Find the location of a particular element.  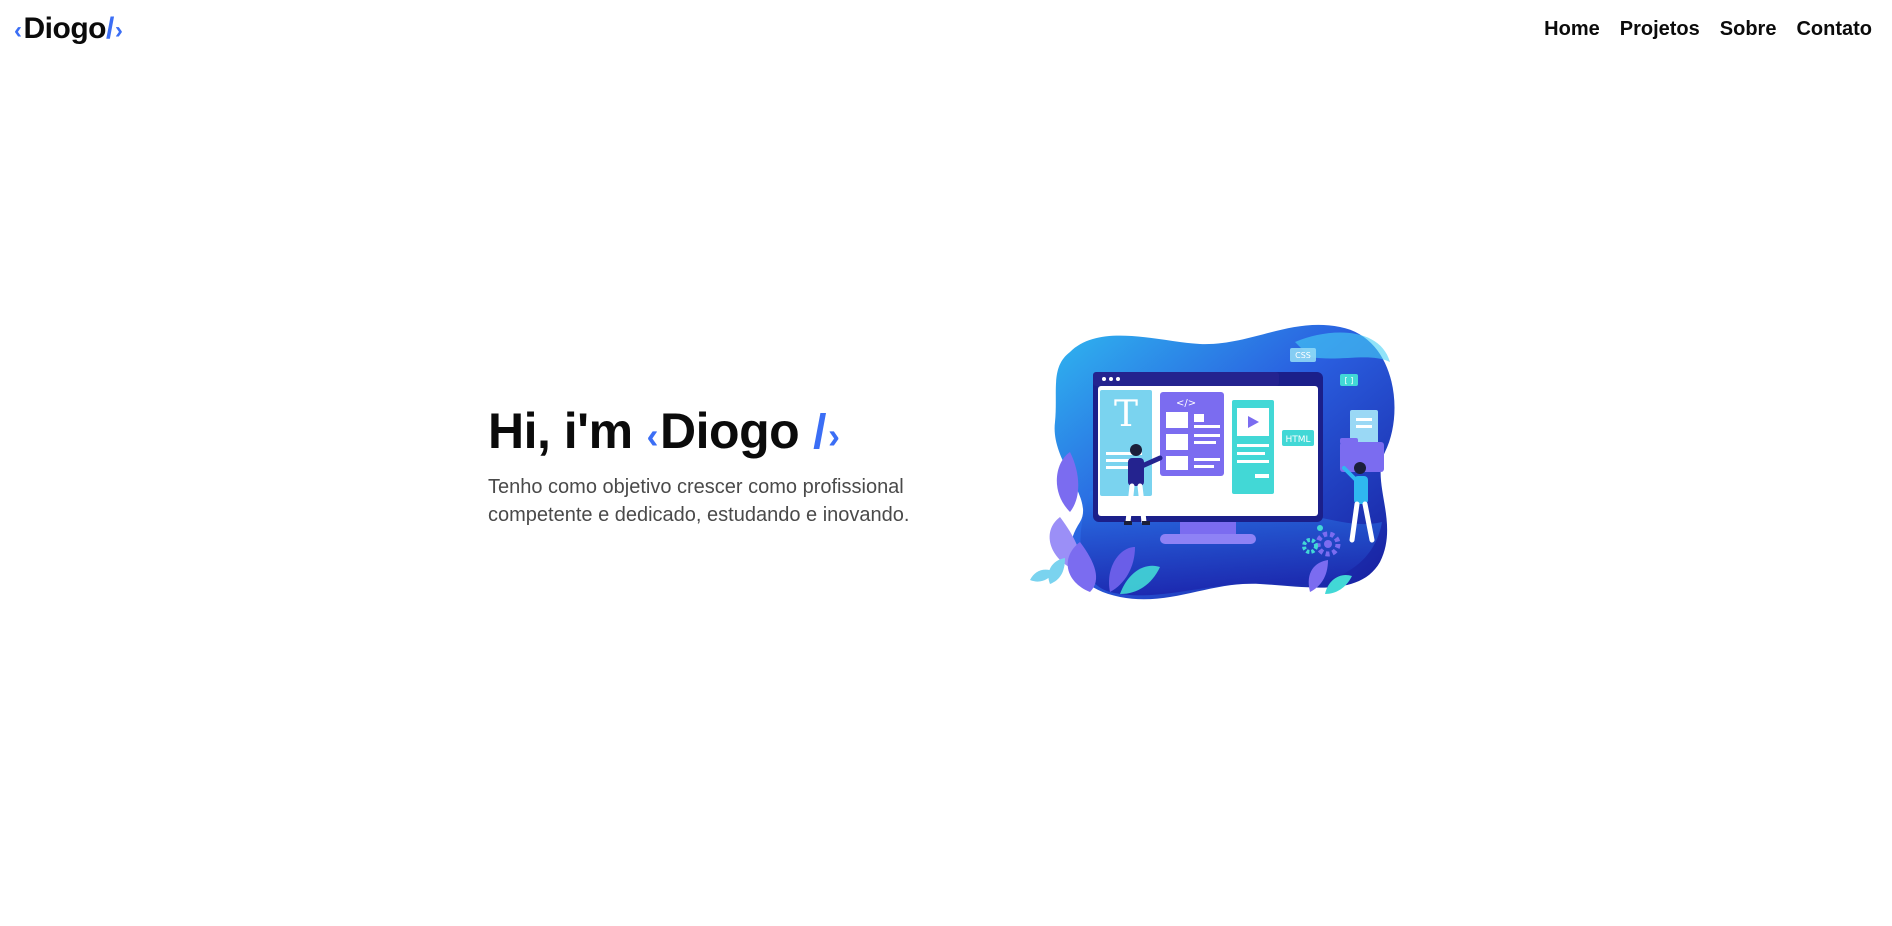

html-tag-label: HTML is located at coordinates (1297, 440).